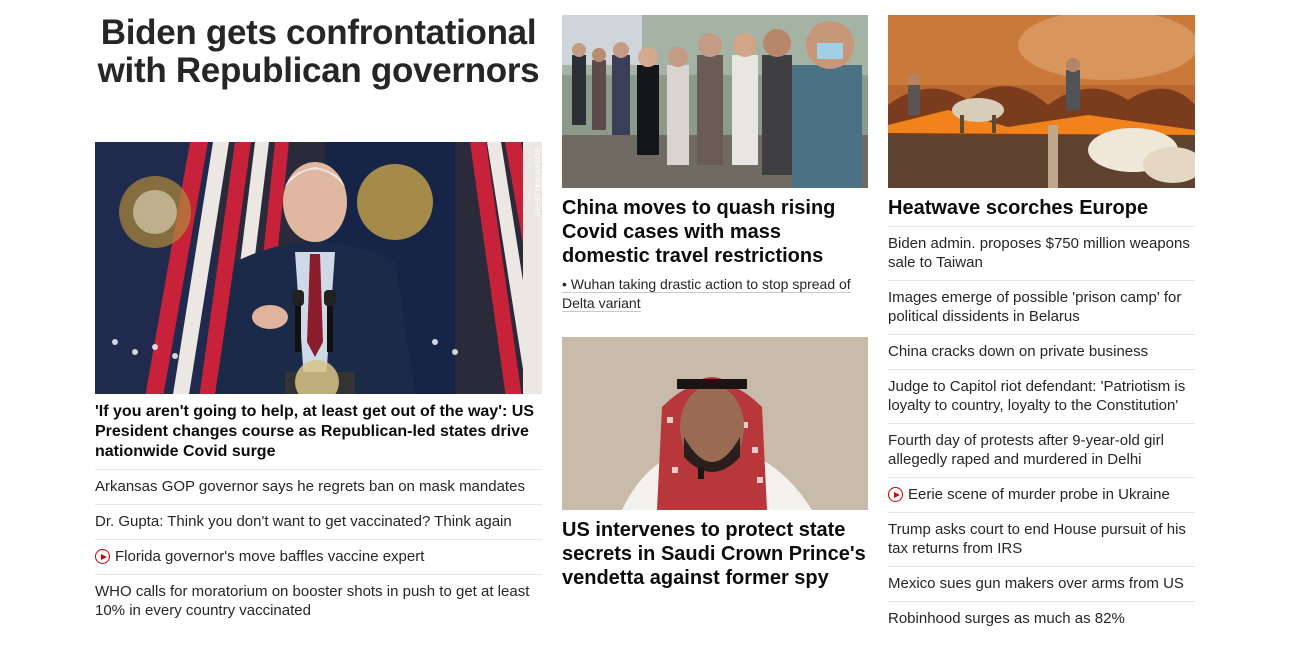 This screenshot has width=1290, height=647. What do you see at coordinates (536, 182) in the screenshot?
I see `image-credit: SUSAN WALSH/AP` at bounding box center [536, 182].